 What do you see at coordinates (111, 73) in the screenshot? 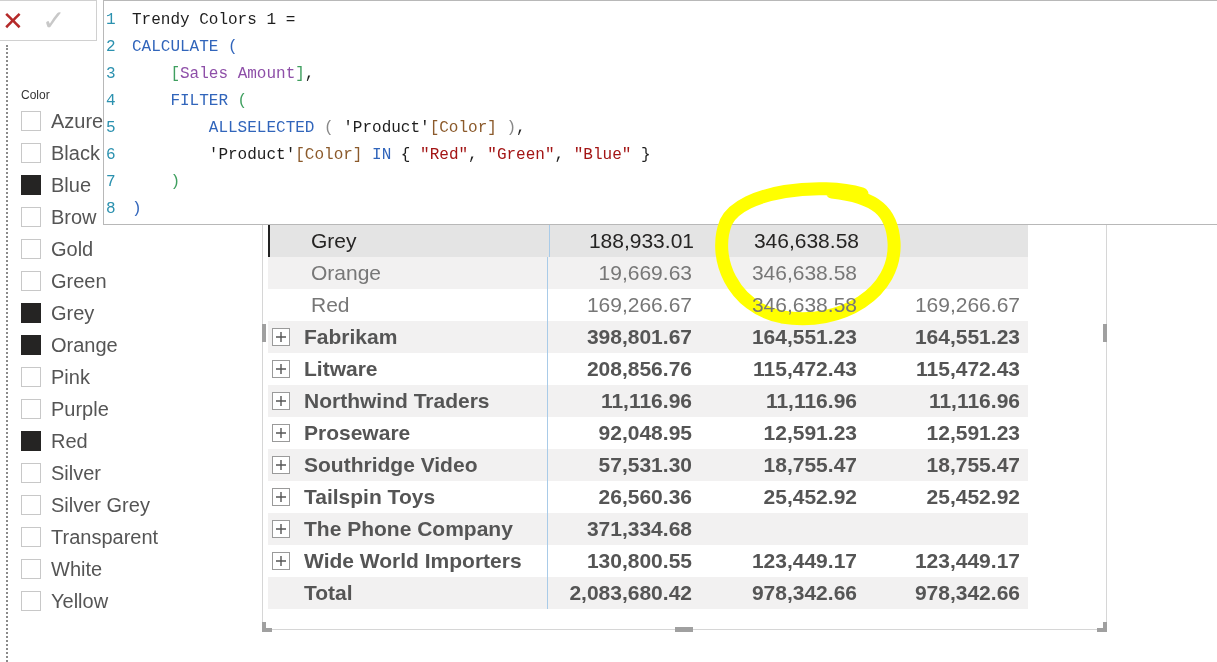
I see `line-number: 3` at bounding box center [111, 73].